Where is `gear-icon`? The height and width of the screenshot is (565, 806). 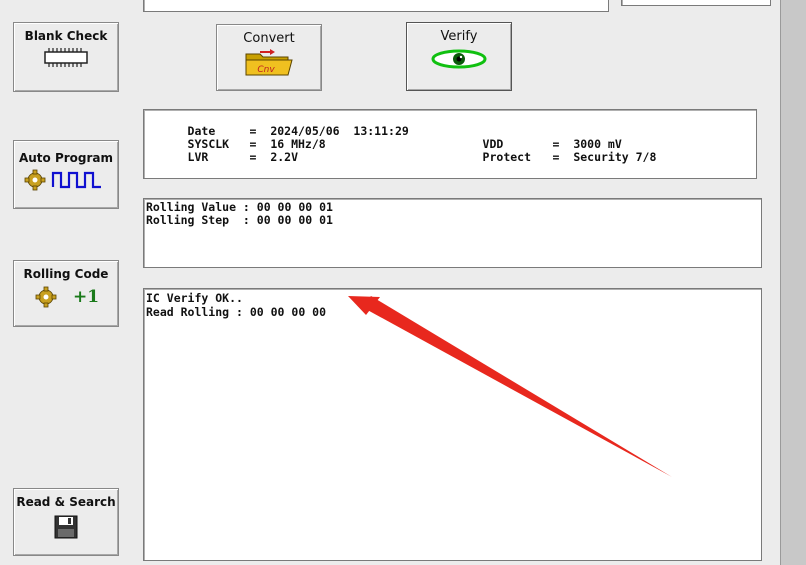 gear-icon is located at coordinates (46, 297).